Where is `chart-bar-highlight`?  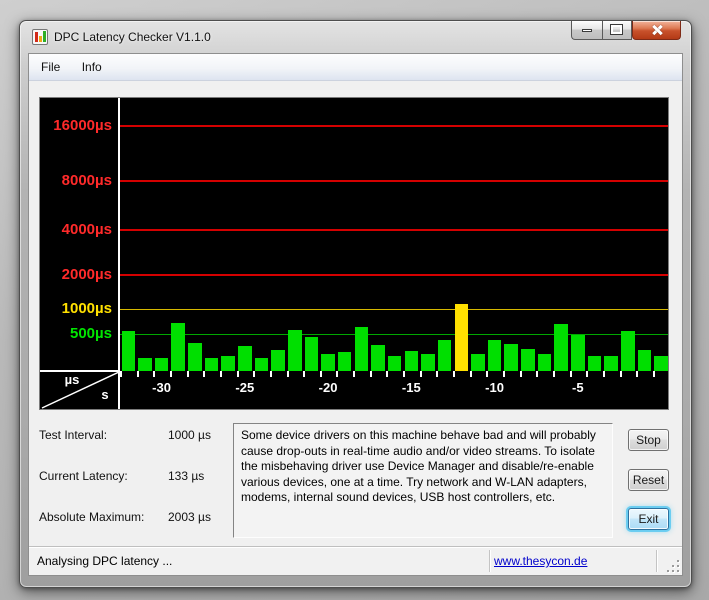 chart-bar-highlight is located at coordinates (461, 337).